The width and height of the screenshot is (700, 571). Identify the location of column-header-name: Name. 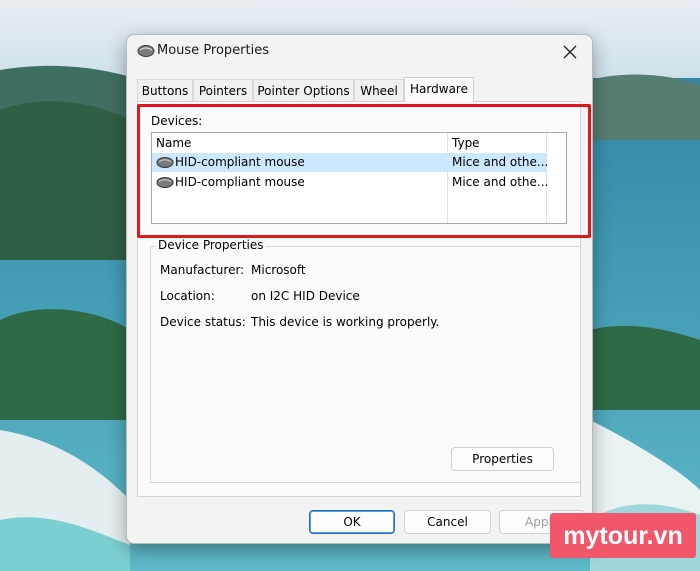
(300, 143).